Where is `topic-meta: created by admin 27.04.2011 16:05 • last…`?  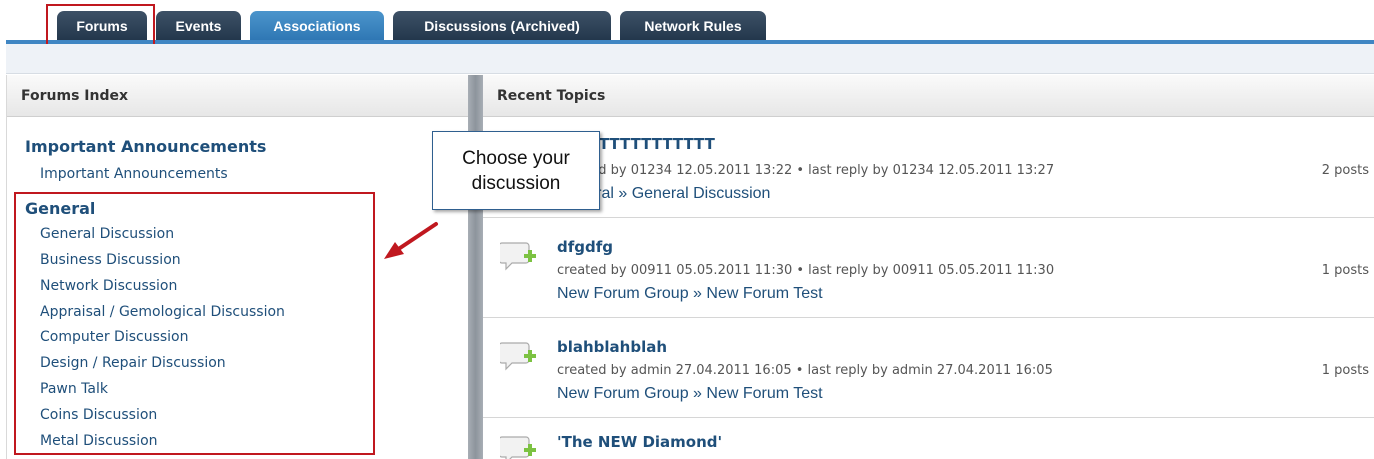 topic-meta: created by admin 27.04.2011 16:05 • last… is located at coordinates (805, 370).